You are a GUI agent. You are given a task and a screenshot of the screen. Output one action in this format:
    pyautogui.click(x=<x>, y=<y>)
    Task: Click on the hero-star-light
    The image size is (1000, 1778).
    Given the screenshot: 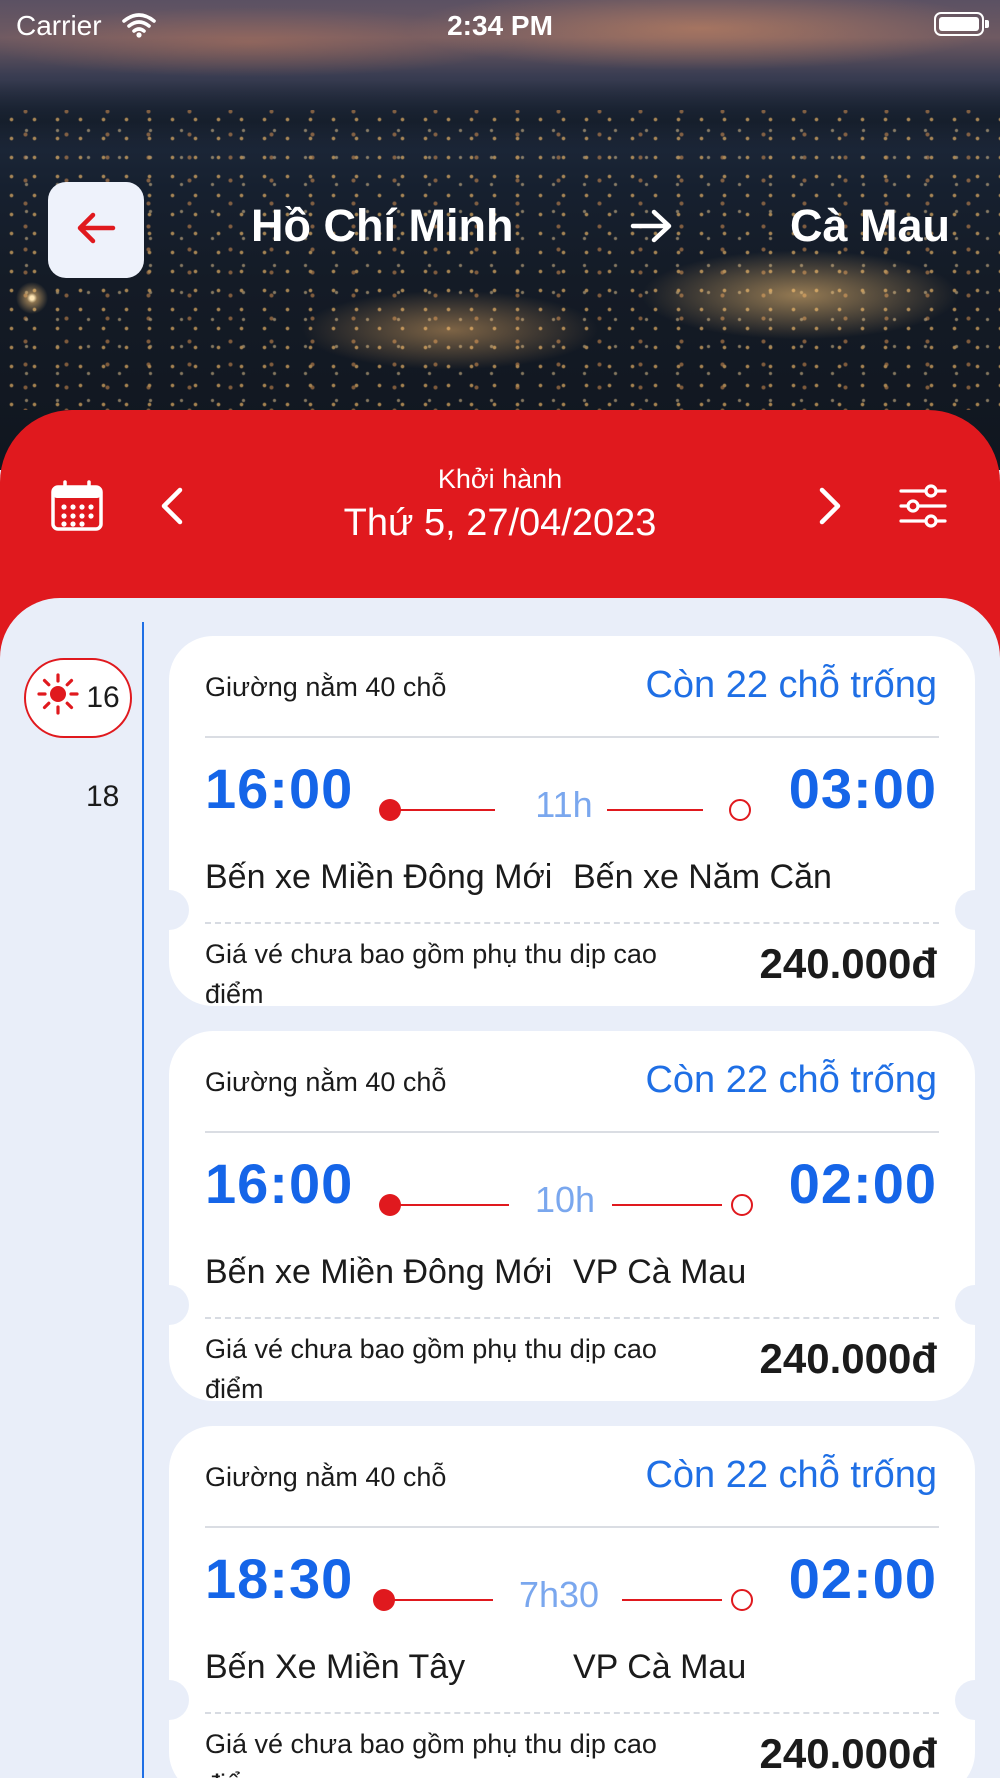 What is the action you would take?
    pyautogui.click(x=32, y=298)
    